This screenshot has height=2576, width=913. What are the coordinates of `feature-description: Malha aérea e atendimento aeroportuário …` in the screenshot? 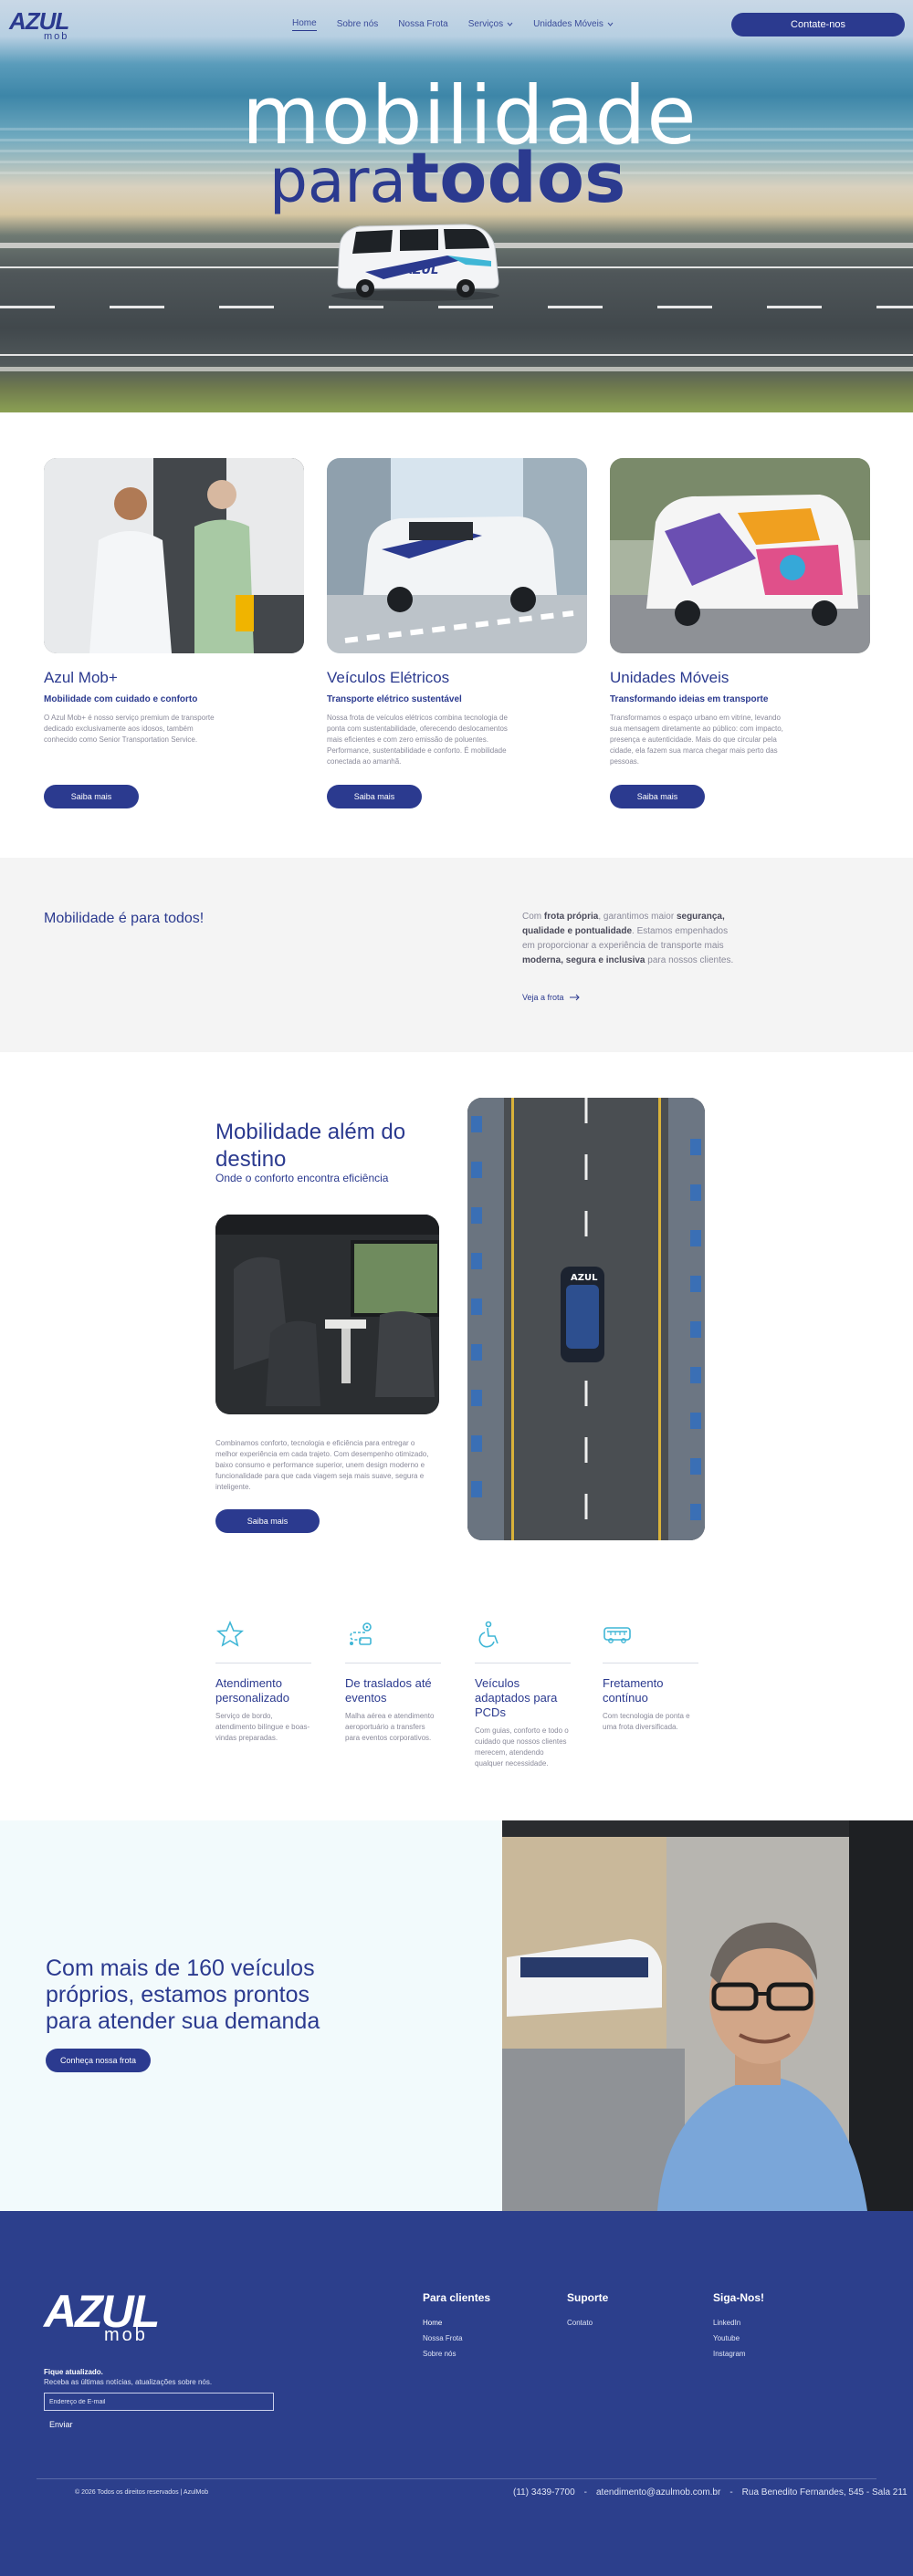 It's located at (390, 1727).